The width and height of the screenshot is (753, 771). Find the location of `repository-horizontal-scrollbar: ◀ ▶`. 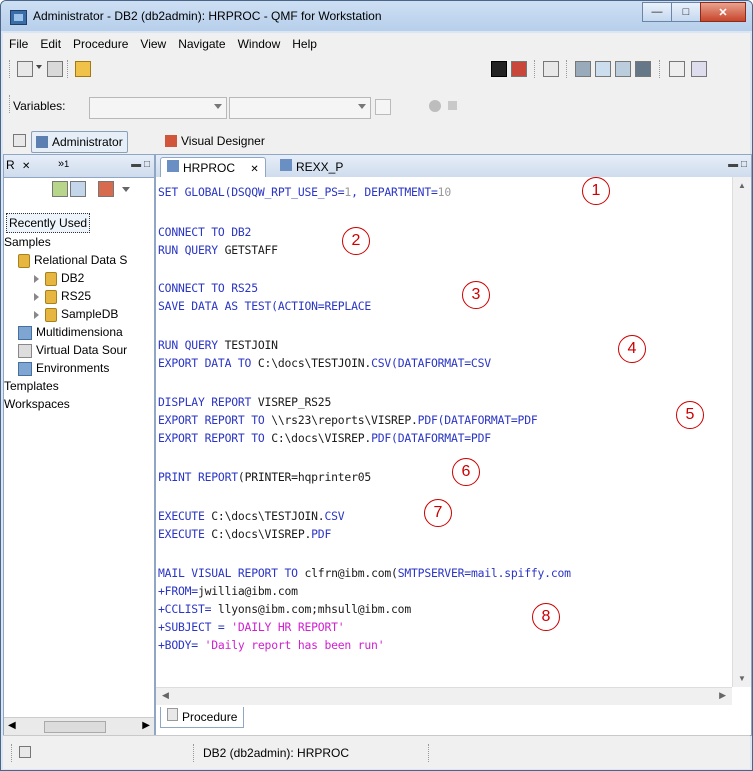

repository-horizontal-scrollbar: ◀ ▶ is located at coordinates (79, 726).